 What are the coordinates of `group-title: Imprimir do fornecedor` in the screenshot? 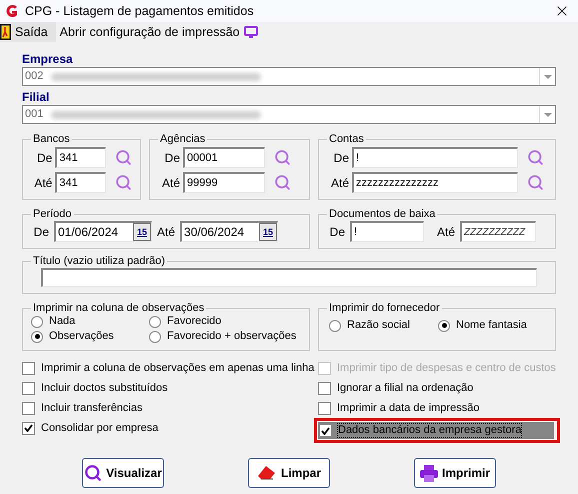 It's located at (384, 308).